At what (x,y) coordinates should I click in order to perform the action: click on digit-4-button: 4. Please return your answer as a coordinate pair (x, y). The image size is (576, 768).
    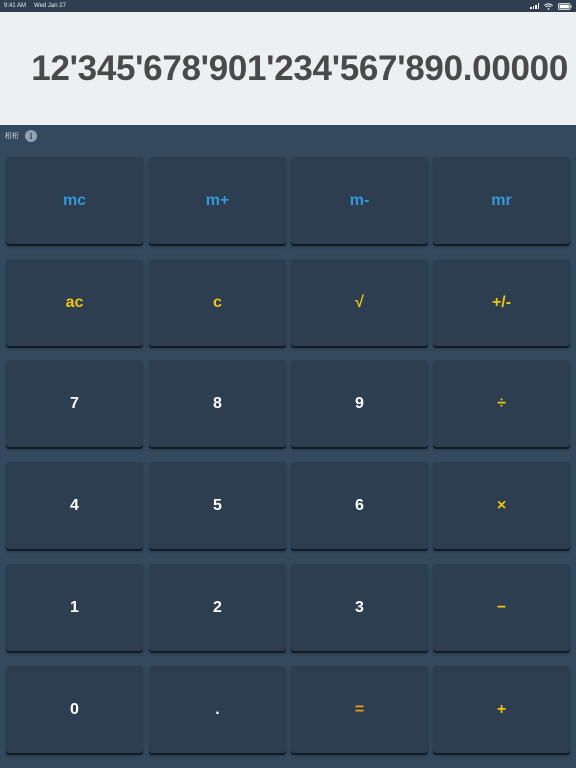
    Looking at the image, I should click on (74, 505).